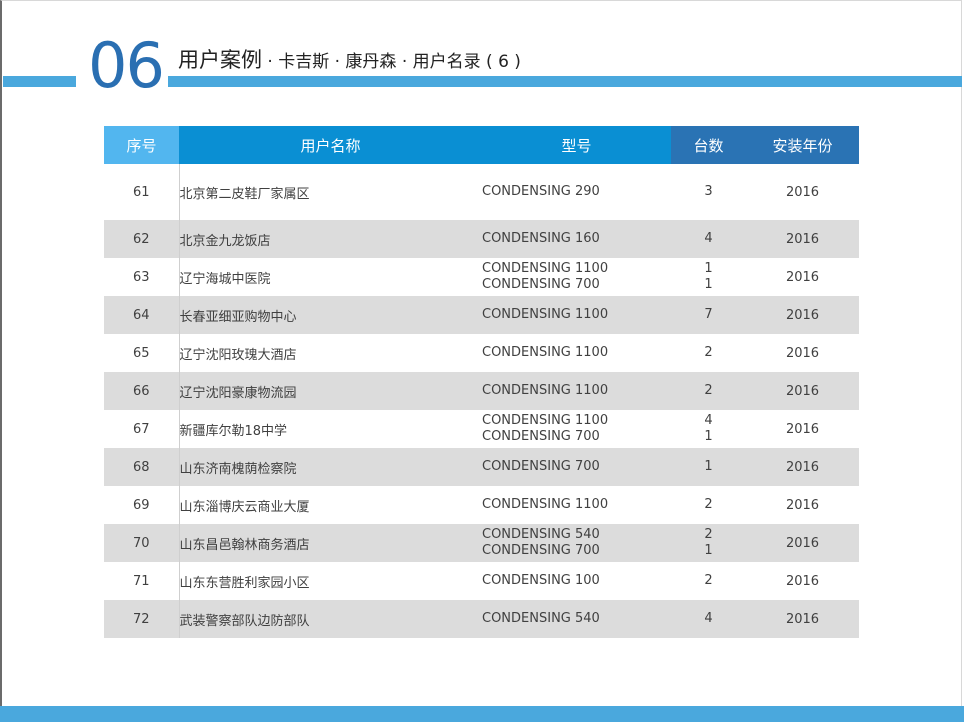 Image resolution: width=964 pixels, height=722 pixels. I want to click on table-row: 62 北京金九龙饭店 CONDENSING 160 4 2016, so click(481, 239).